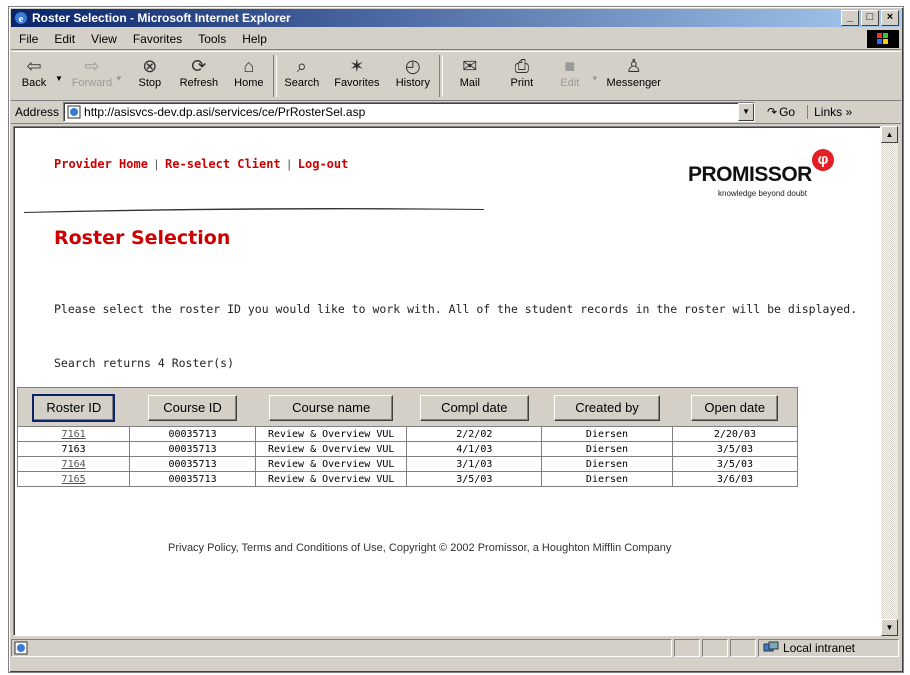 This screenshot has height=675, width=910. What do you see at coordinates (595, 78) in the screenshot?
I see `edit-dropdown-icon: ▼` at bounding box center [595, 78].